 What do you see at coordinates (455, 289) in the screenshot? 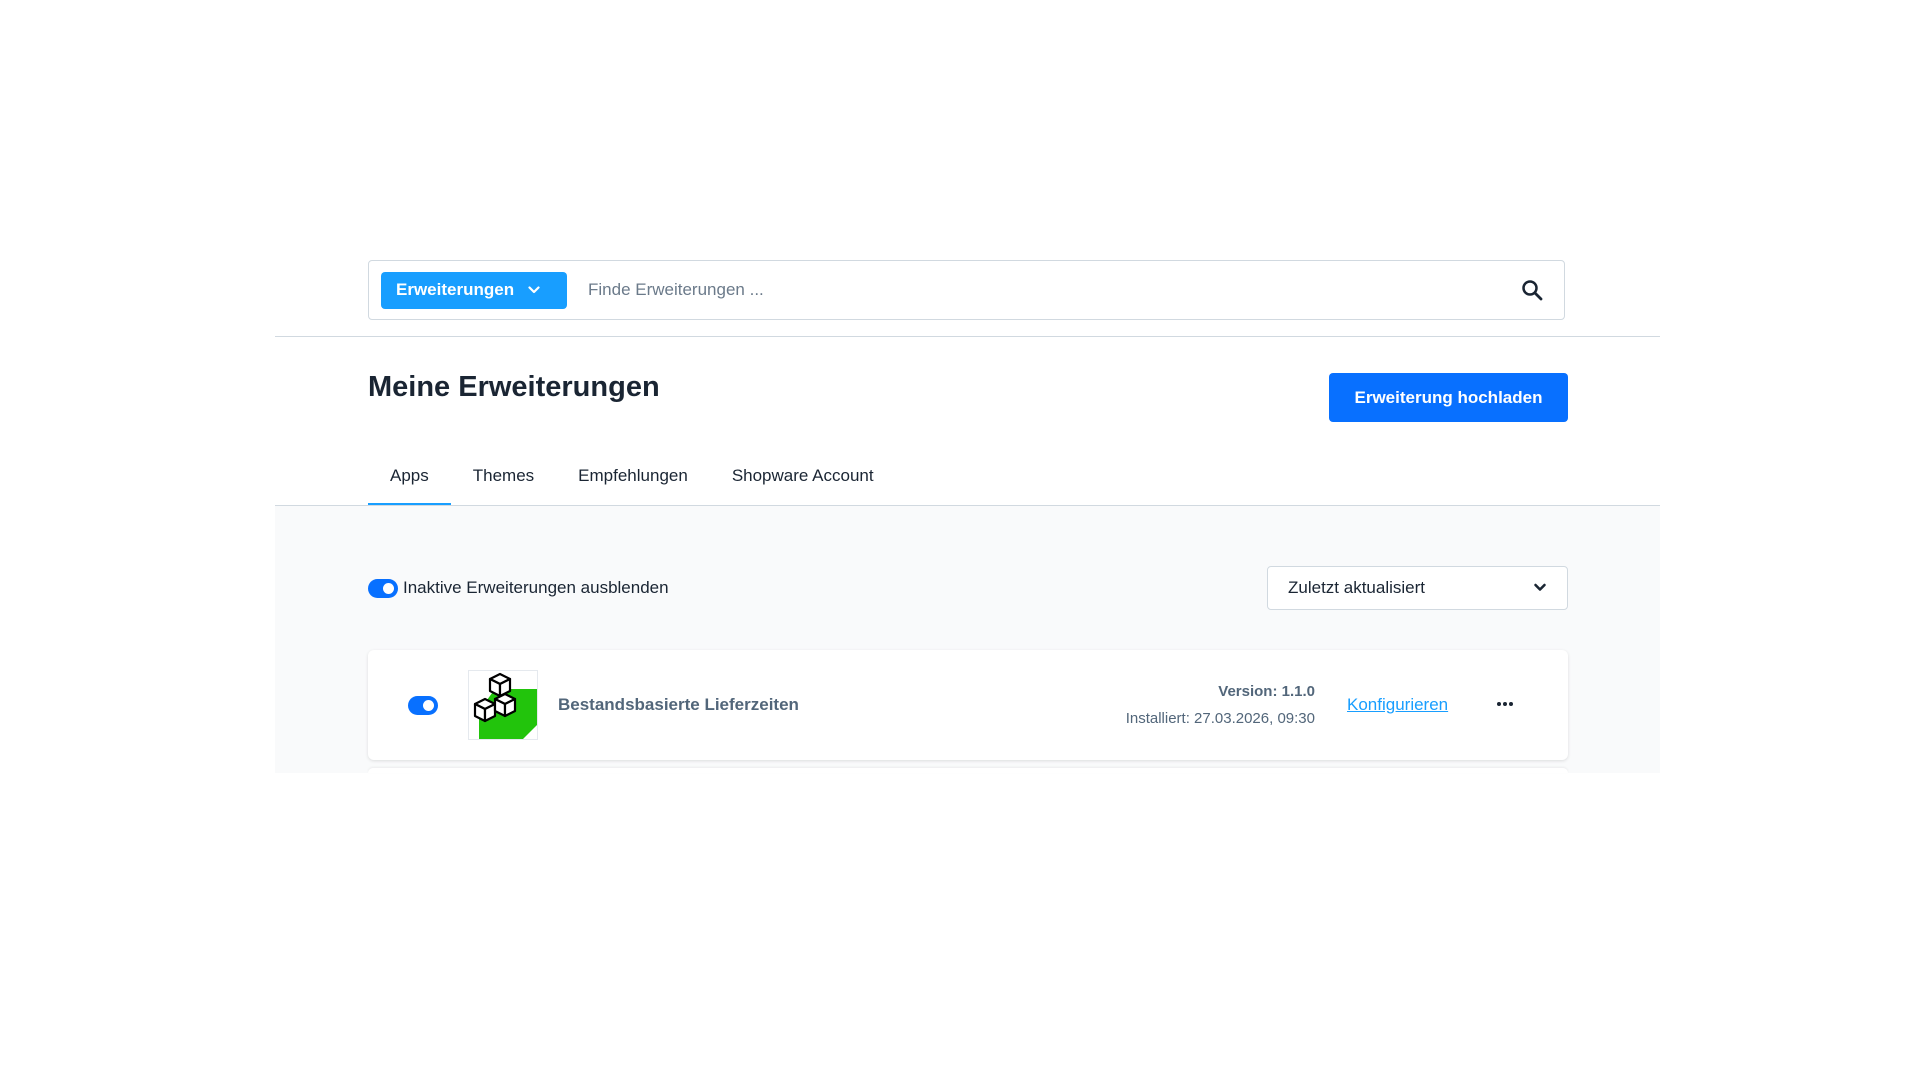
I see `extension-type-select-label: Erweiterungen` at bounding box center [455, 289].